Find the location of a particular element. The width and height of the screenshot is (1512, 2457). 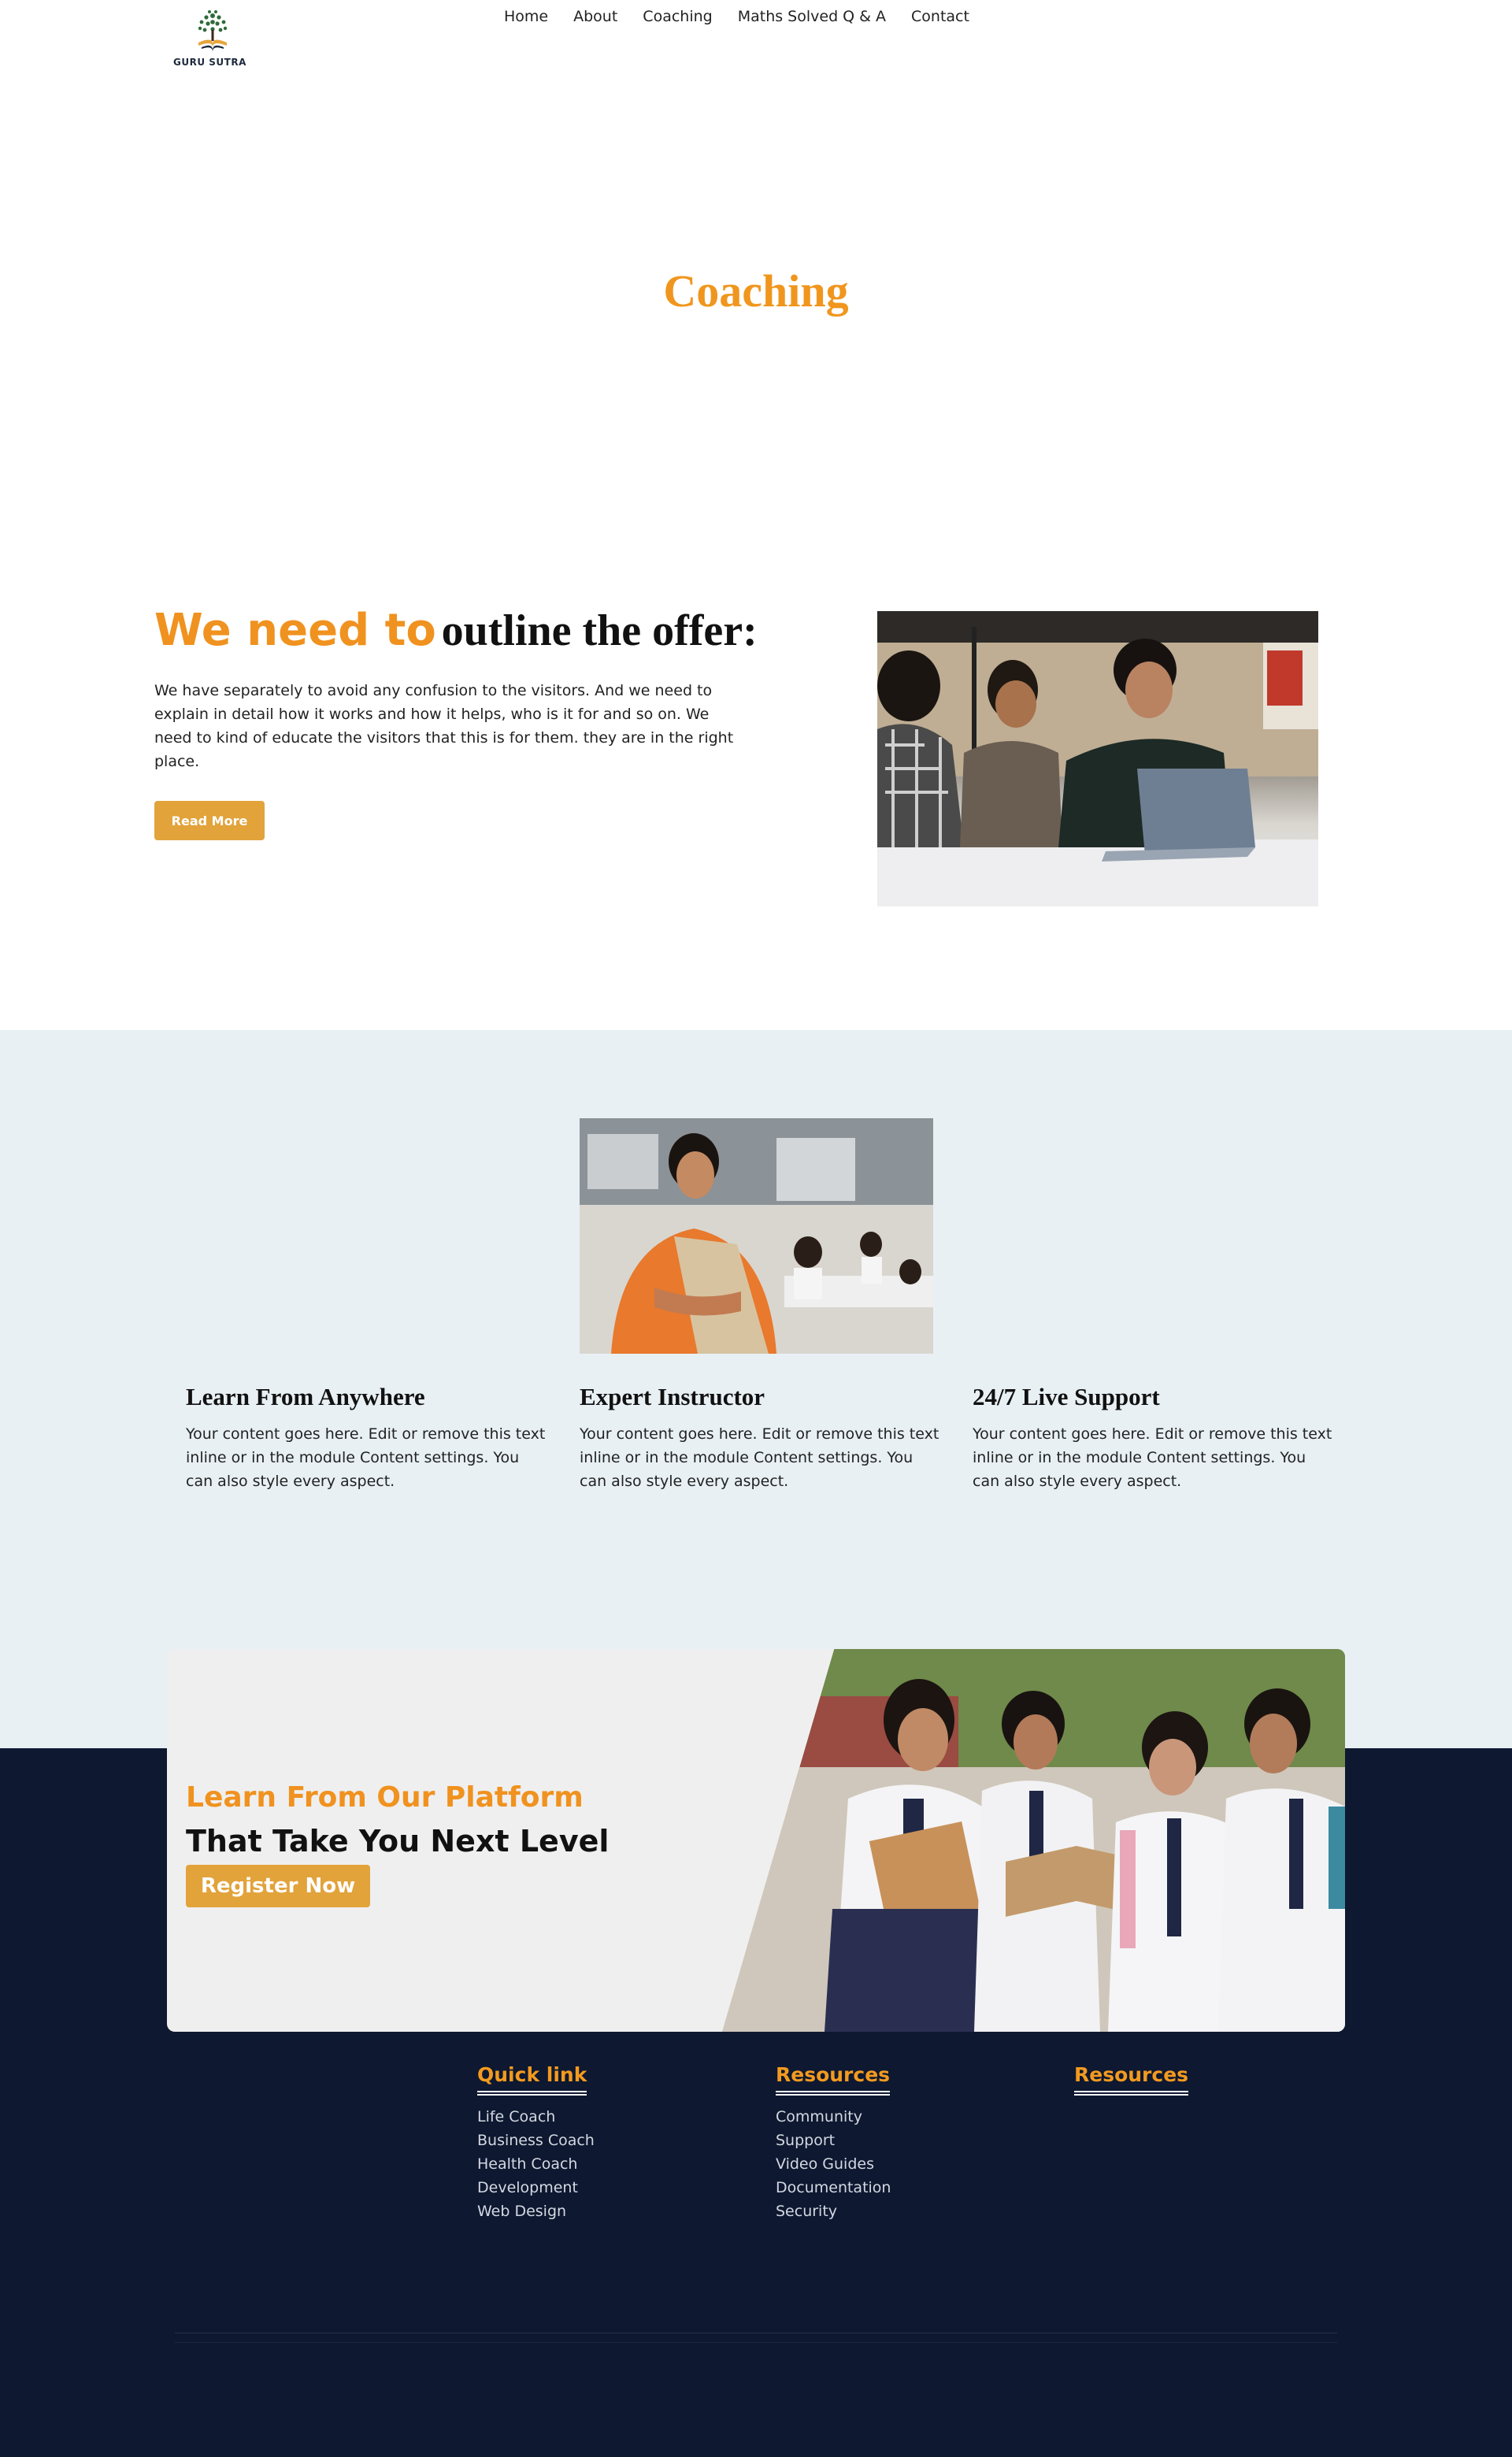

teacher-classroom-illustration is located at coordinates (756, 1236).